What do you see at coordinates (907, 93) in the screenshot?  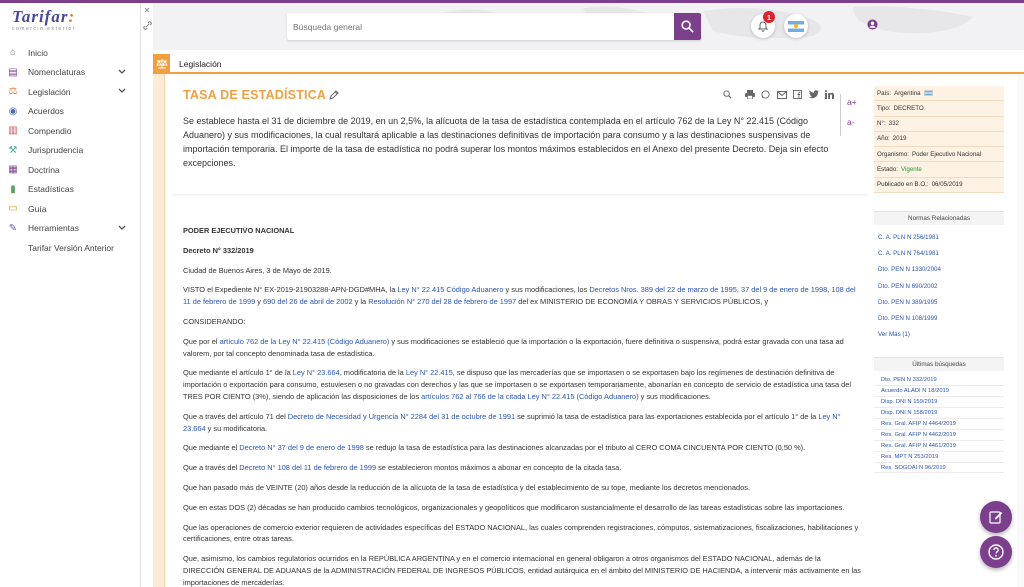 I see `metadata-value: Argentina` at bounding box center [907, 93].